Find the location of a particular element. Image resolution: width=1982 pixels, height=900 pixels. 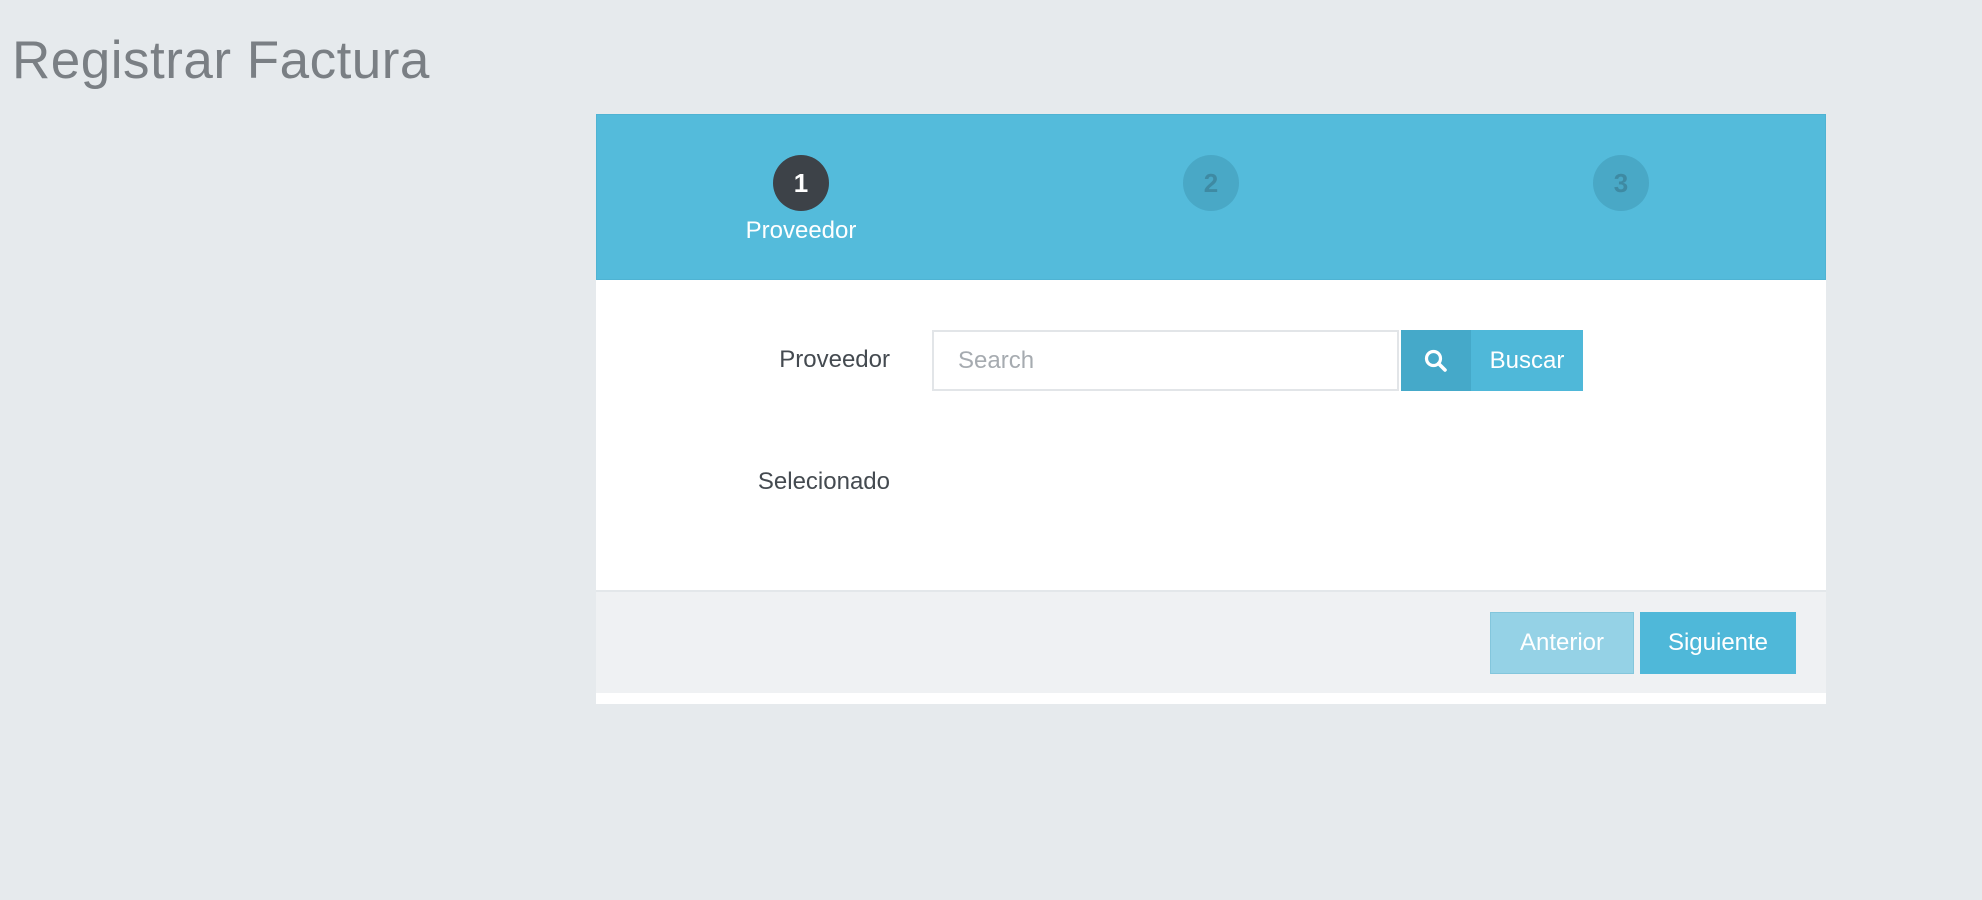

step-2-number: 2 is located at coordinates (1211, 183).